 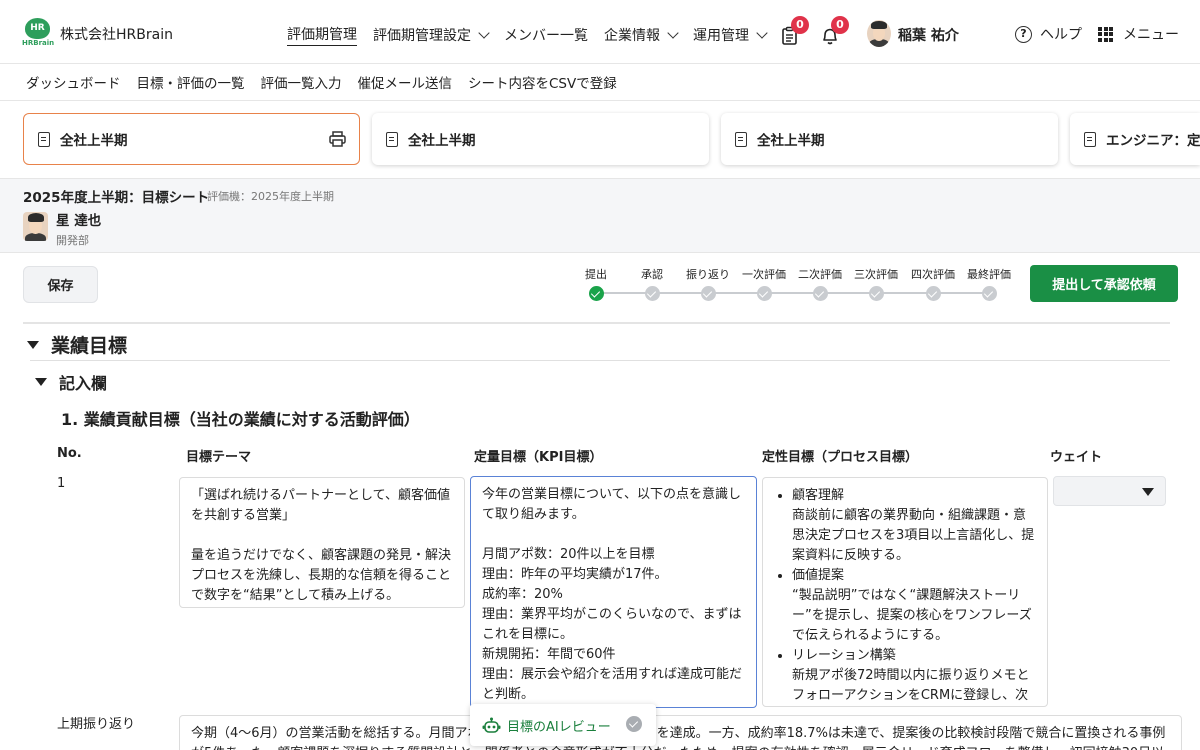 What do you see at coordinates (1104, 283) in the screenshot?
I see `submit-approval-button: 提出して承認依頼` at bounding box center [1104, 283].